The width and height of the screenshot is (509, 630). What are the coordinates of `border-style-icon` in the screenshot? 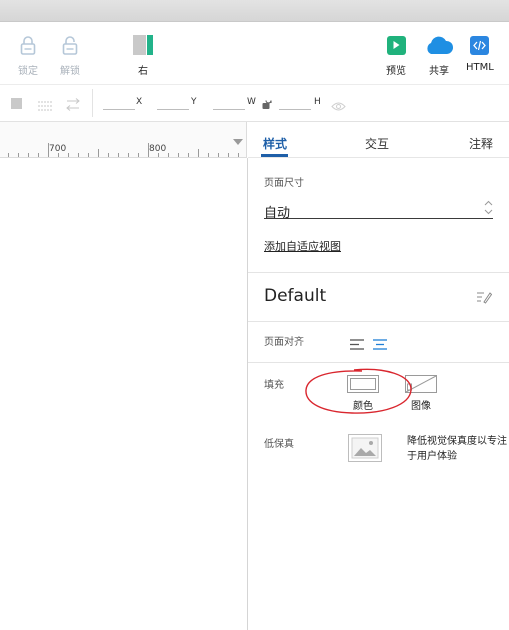 It's located at (45, 106).